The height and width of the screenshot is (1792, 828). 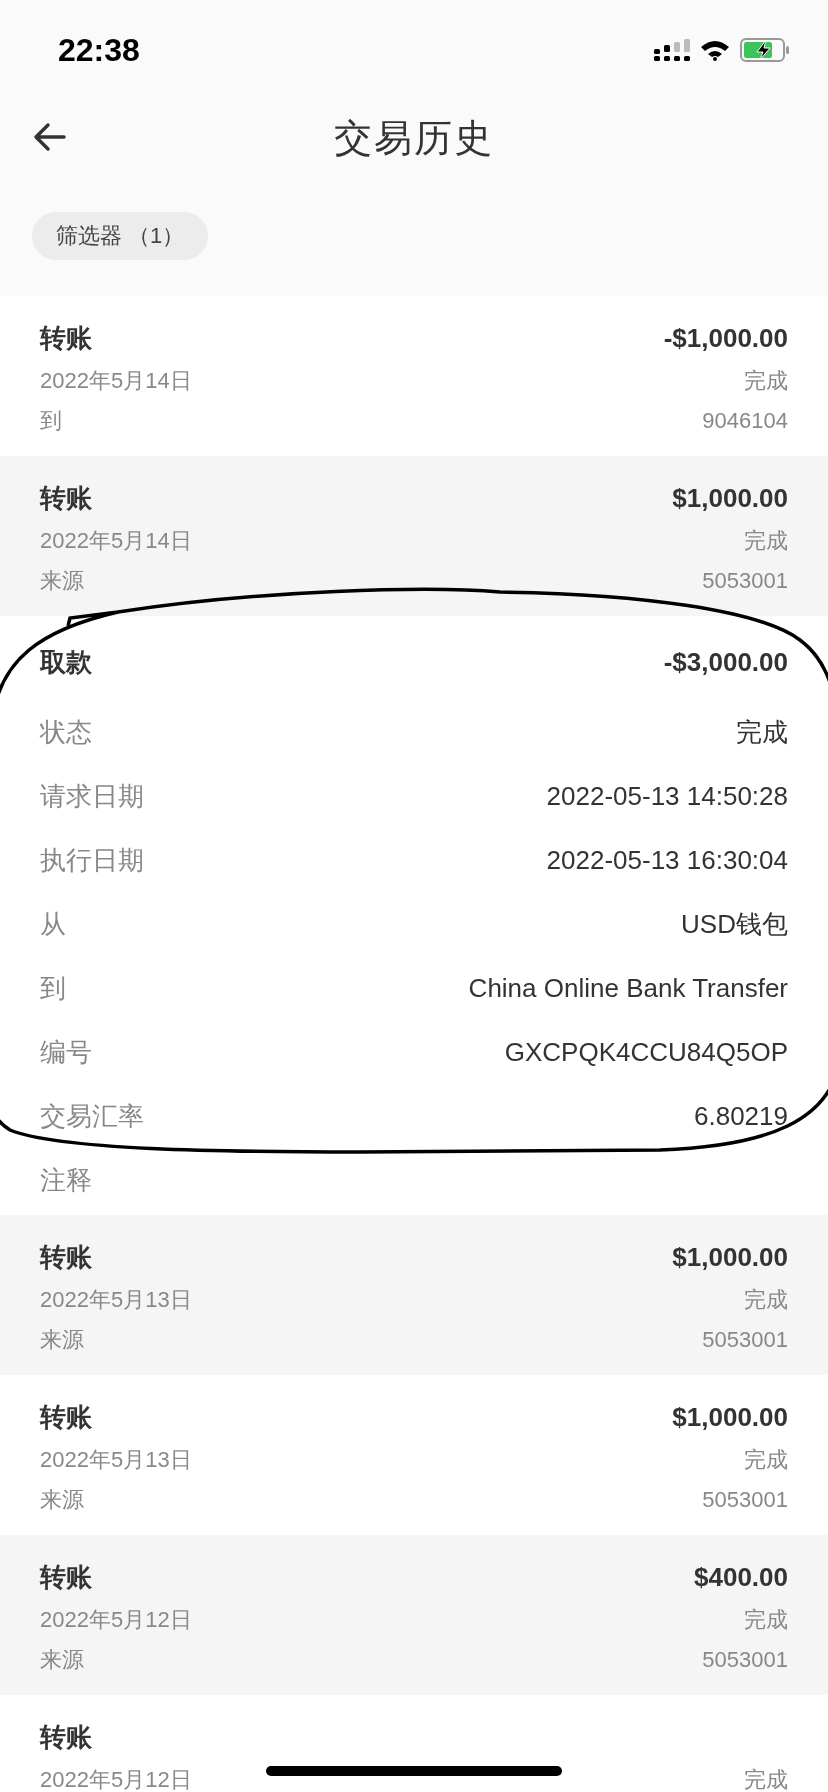 I want to click on signal-icon, so click(x=672, y=50).